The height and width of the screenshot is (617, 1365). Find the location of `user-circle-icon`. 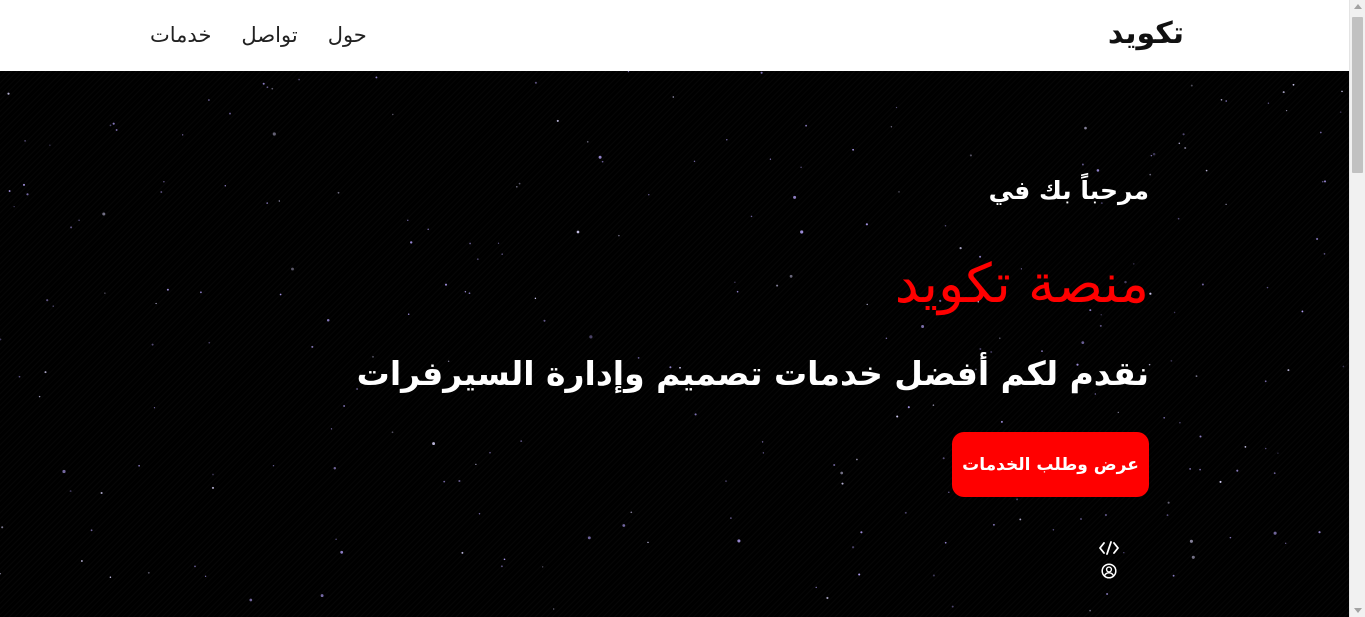

user-circle-icon is located at coordinates (1109, 571).